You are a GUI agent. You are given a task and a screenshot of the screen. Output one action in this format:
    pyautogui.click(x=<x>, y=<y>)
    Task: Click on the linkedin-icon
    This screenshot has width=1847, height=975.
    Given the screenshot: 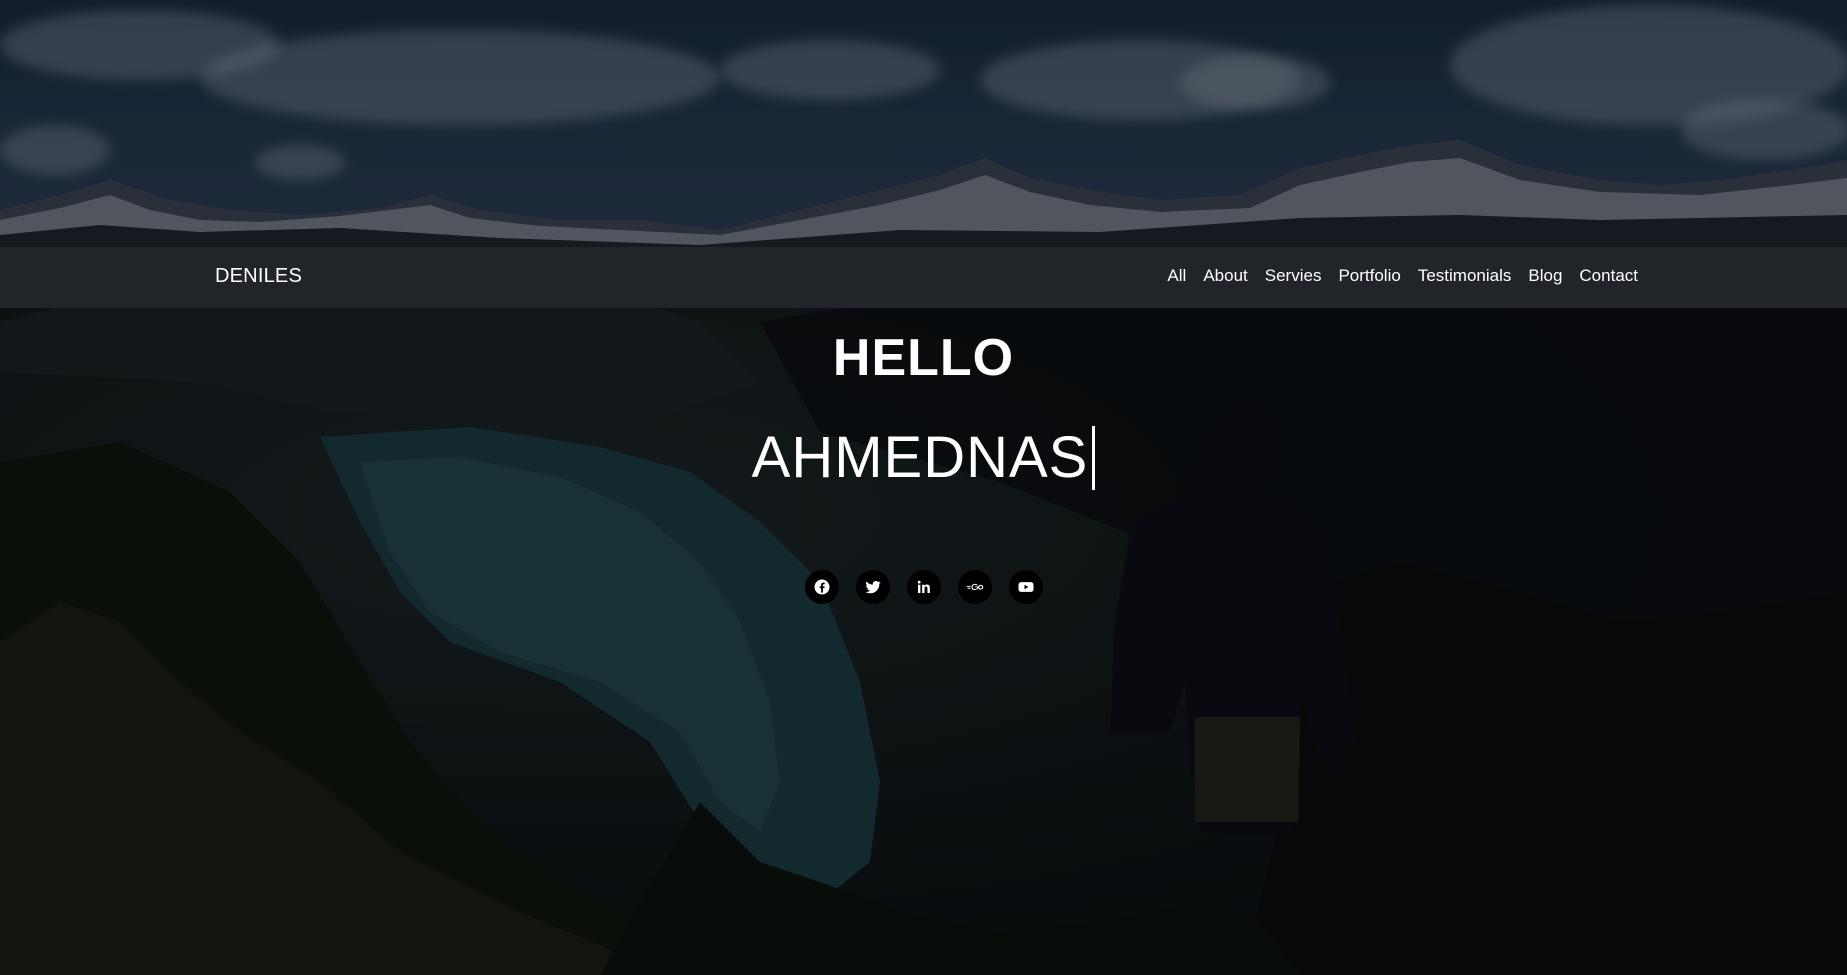 What is the action you would take?
    pyautogui.click(x=923, y=586)
    